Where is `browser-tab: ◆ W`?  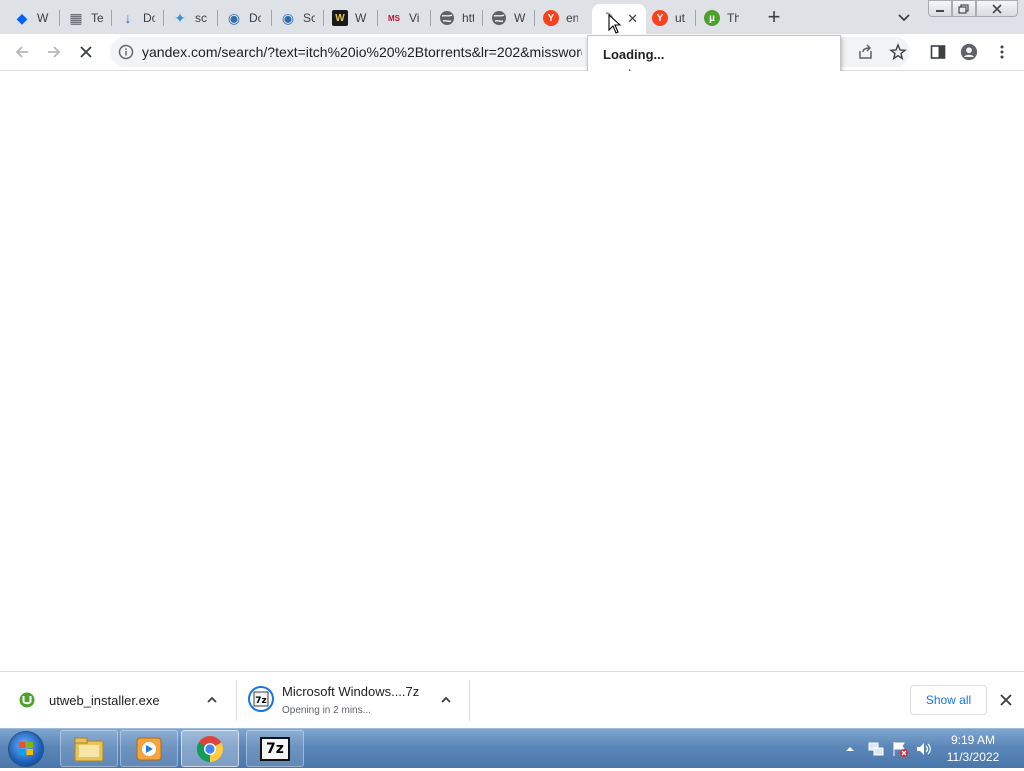
browser-tab: ◆ W is located at coordinates (34, 18).